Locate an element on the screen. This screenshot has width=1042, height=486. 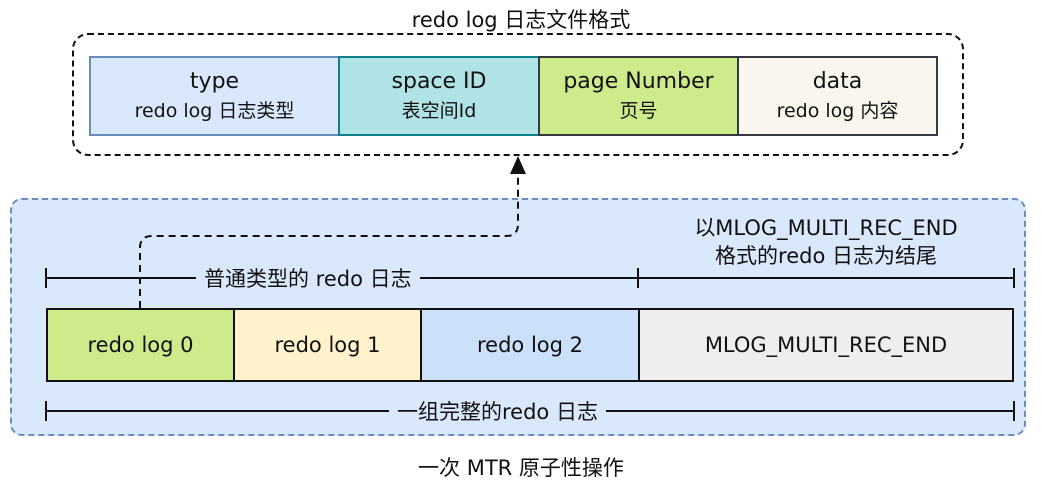
mtr-caption: 一次 MTR 原子性操作 is located at coordinates (521, 468).